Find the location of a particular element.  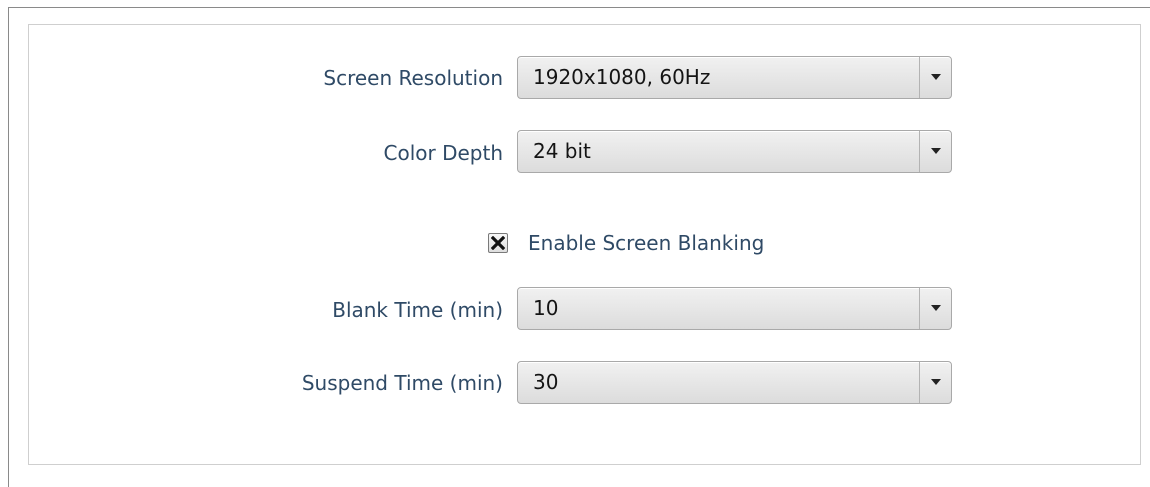

screen-resolution-dropdown-button is located at coordinates (935, 77).